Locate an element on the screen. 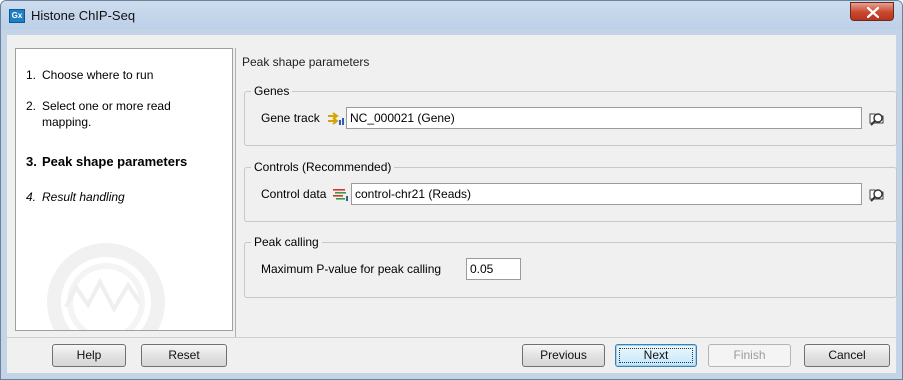 This screenshot has width=903, height=380. step-peak-shape-parameters: 3. Peak shape parameters is located at coordinates (106, 161).